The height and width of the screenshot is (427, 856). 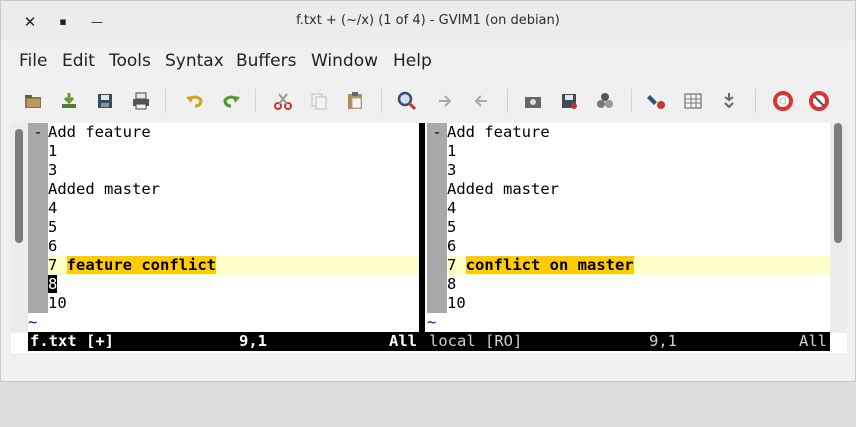 I want to click on right-scrollbar, so click(x=838, y=228).